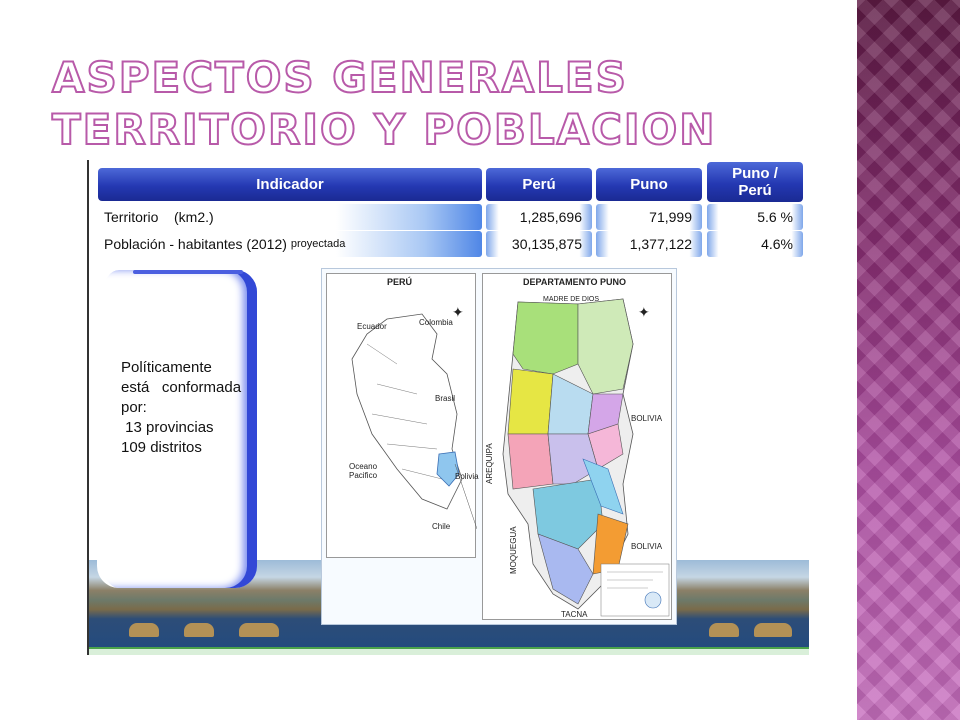 The image size is (960, 720). What do you see at coordinates (290, 217) in the screenshot?
I see `row-territorio-label: Territorio (km2.)` at bounding box center [290, 217].